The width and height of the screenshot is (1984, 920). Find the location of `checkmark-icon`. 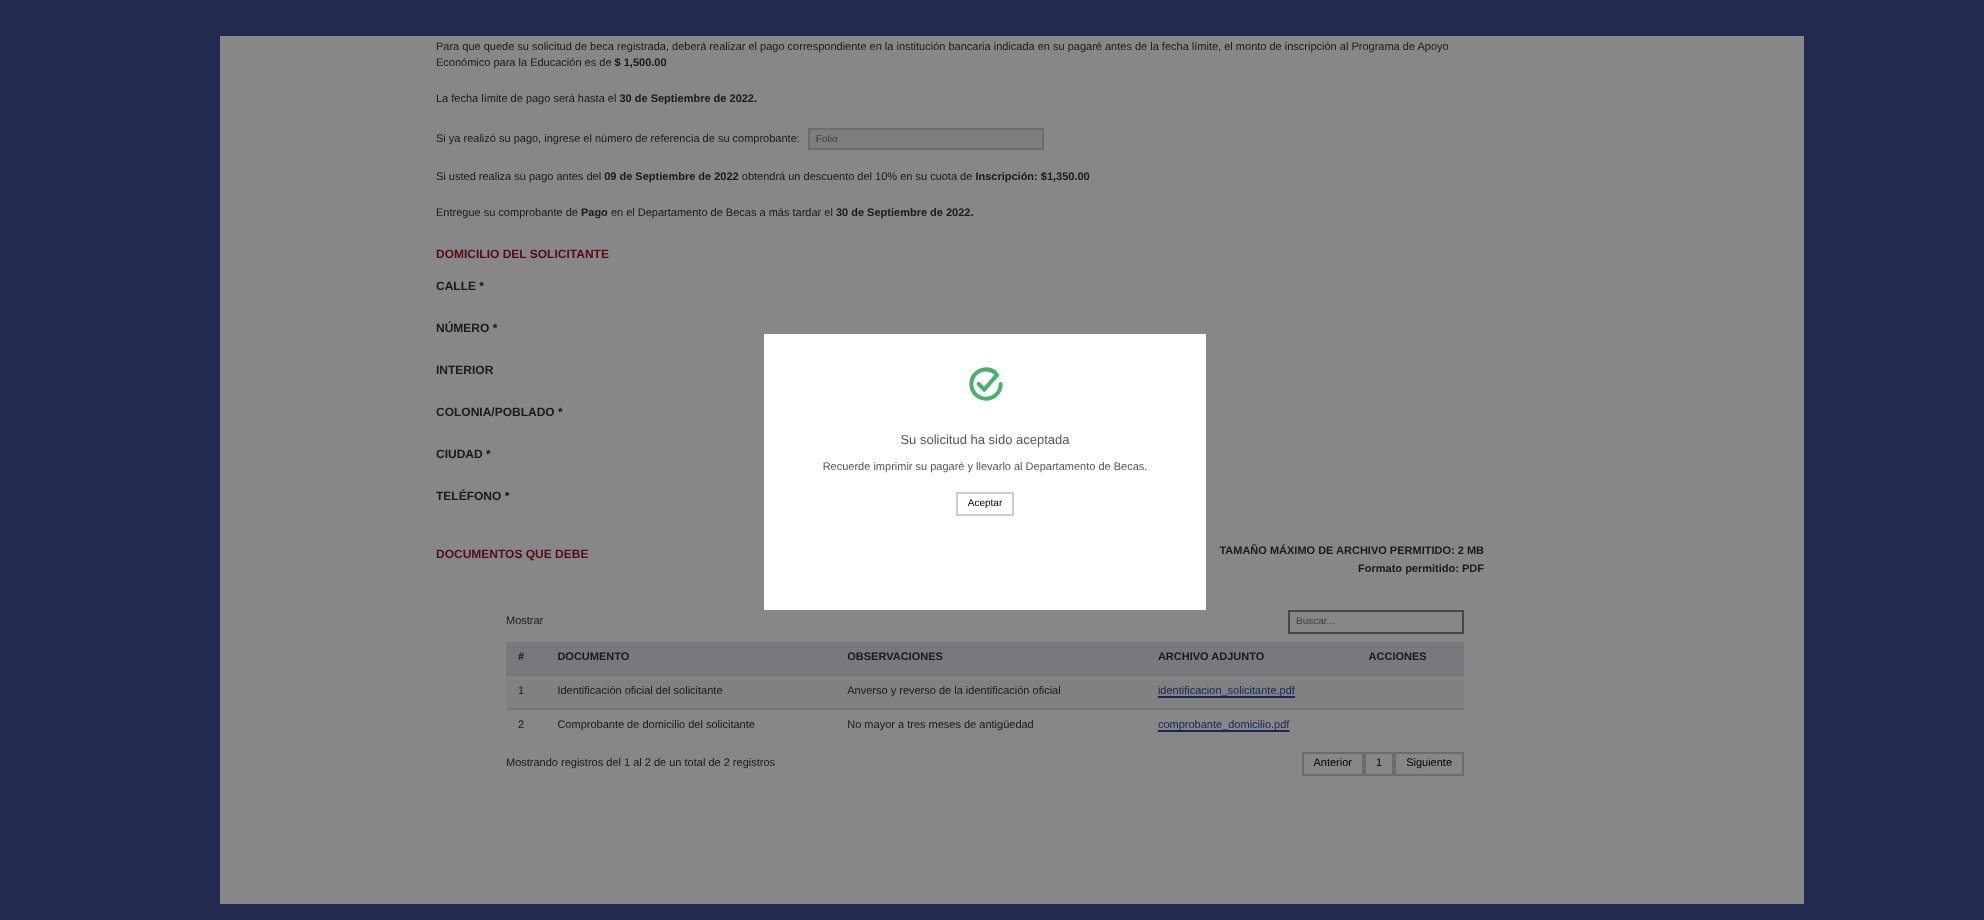

checkmark-icon is located at coordinates (985, 384).